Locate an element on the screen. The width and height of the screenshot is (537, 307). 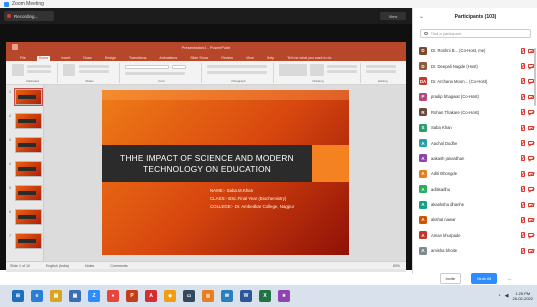
participant-search is located at coordinates (475, 33).